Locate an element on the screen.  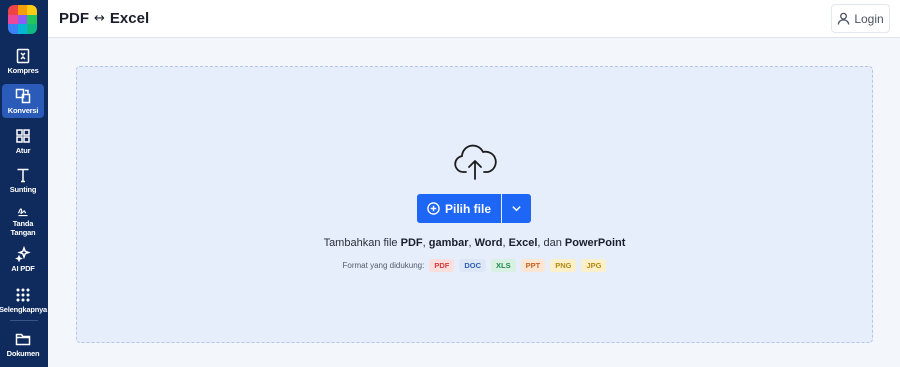
sidebar-item-label: Atur is located at coordinates (23, 150).